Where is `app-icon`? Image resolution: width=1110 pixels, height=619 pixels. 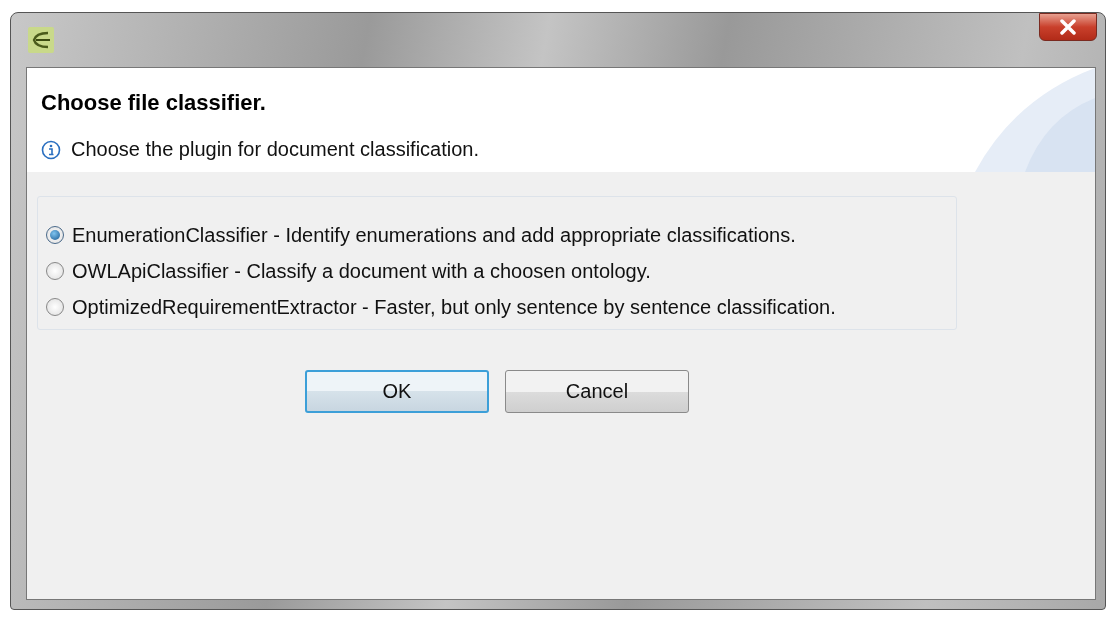 app-icon is located at coordinates (41, 40).